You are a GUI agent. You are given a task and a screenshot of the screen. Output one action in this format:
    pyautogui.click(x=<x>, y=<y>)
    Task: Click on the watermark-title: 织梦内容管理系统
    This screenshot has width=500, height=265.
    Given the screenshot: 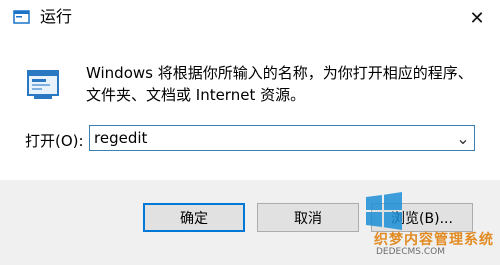 What is the action you would take?
    pyautogui.click(x=434, y=240)
    